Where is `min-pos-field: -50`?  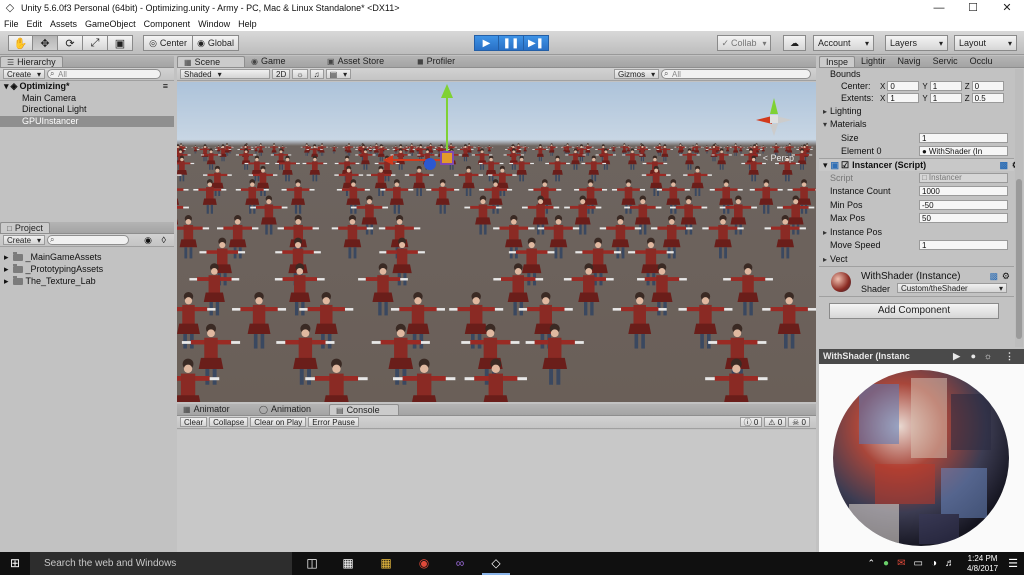 min-pos-field: -50 is located at coordinates (963, 204).